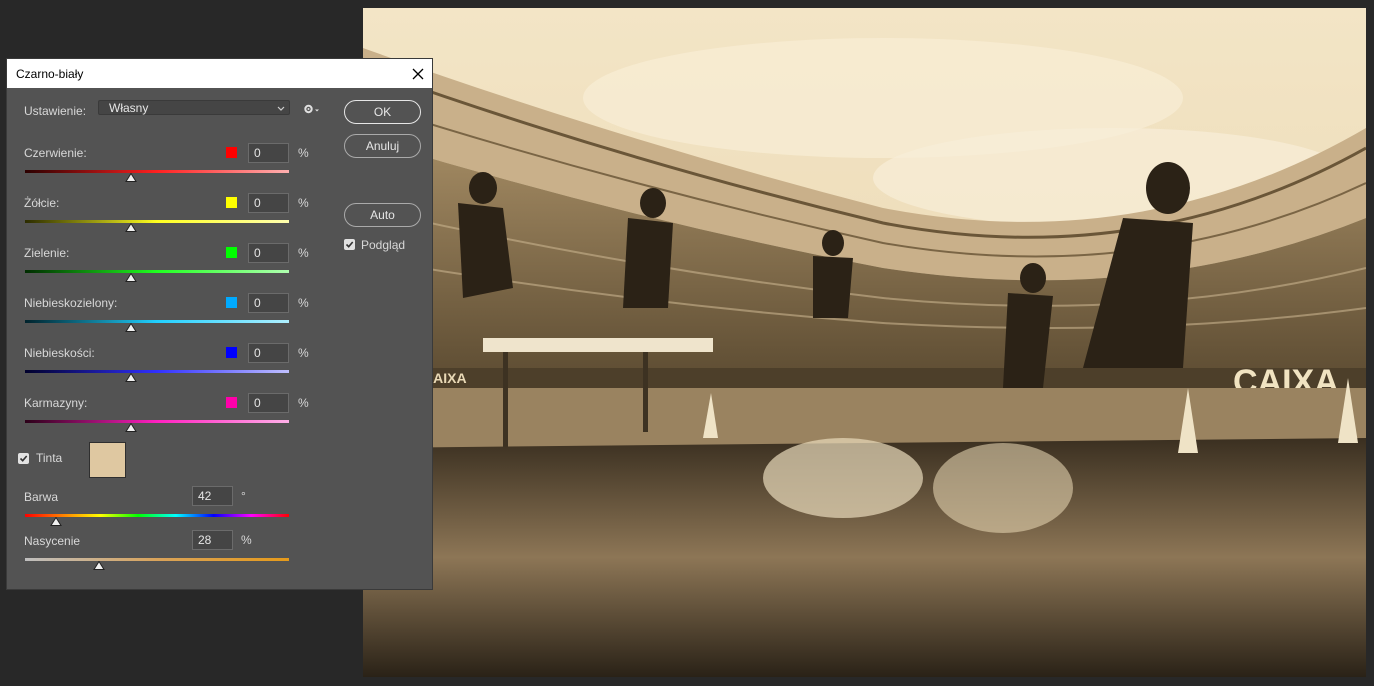 The height and width of the screenshot is (686, 1374). Describe the element at coordinates (382, 215) in the screenshot. I see `auto-button: Auto` at that location.